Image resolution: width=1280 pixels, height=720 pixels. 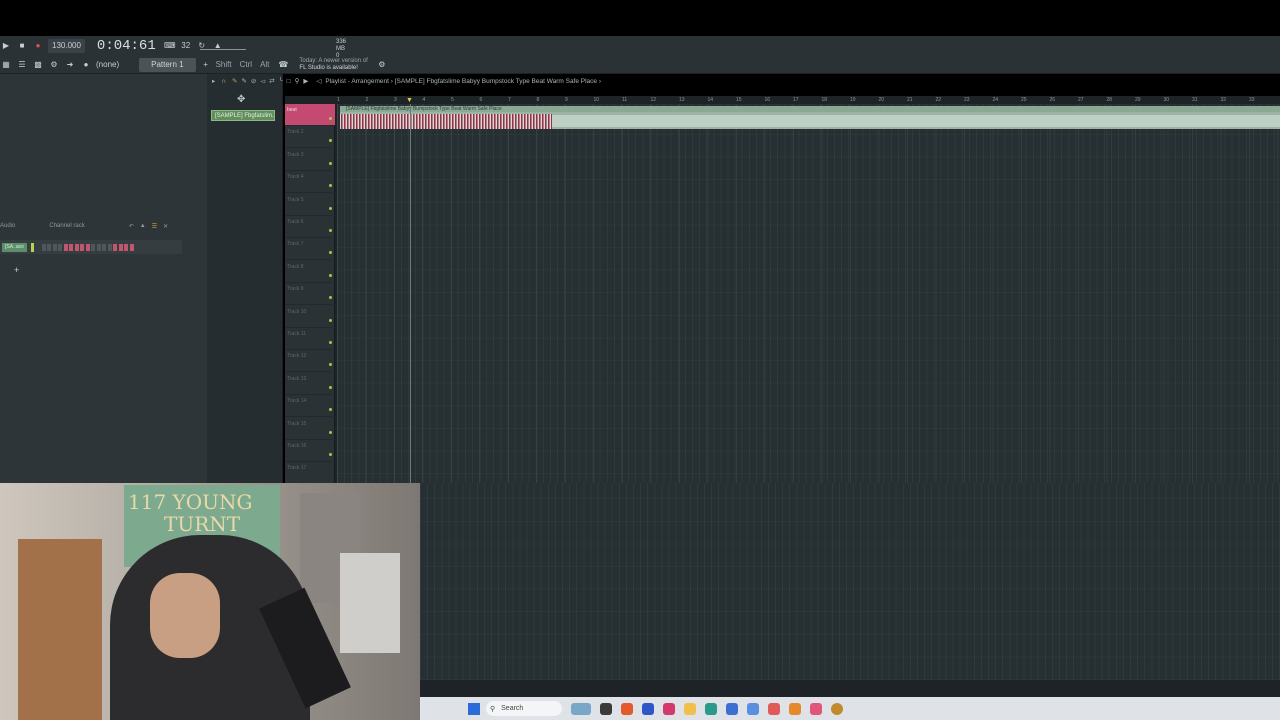 What do you see at coordinates (126, 46) in the screenshot?
I see `time-display: 0:04:61` at bounding box center [126, 46].